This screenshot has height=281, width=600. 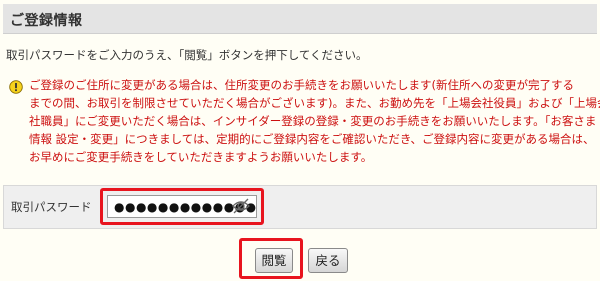 What do you see at coordinates (274, 260) in the screenshot?
I see `view-button: 閲覧` at bounding box center [274, 260].